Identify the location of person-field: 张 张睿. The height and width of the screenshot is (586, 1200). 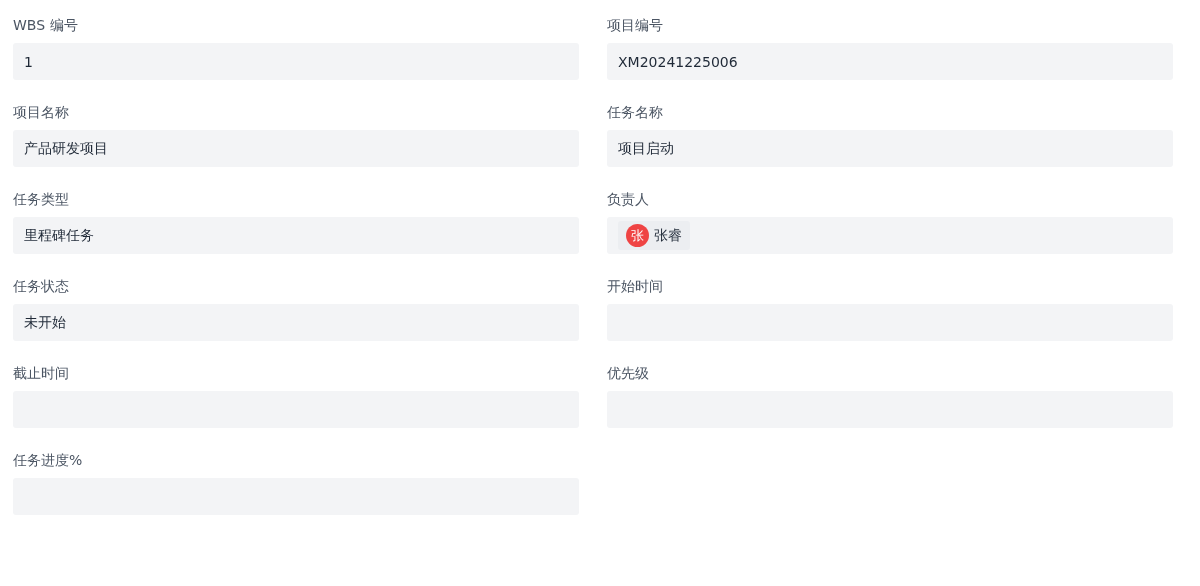
(890, 235).